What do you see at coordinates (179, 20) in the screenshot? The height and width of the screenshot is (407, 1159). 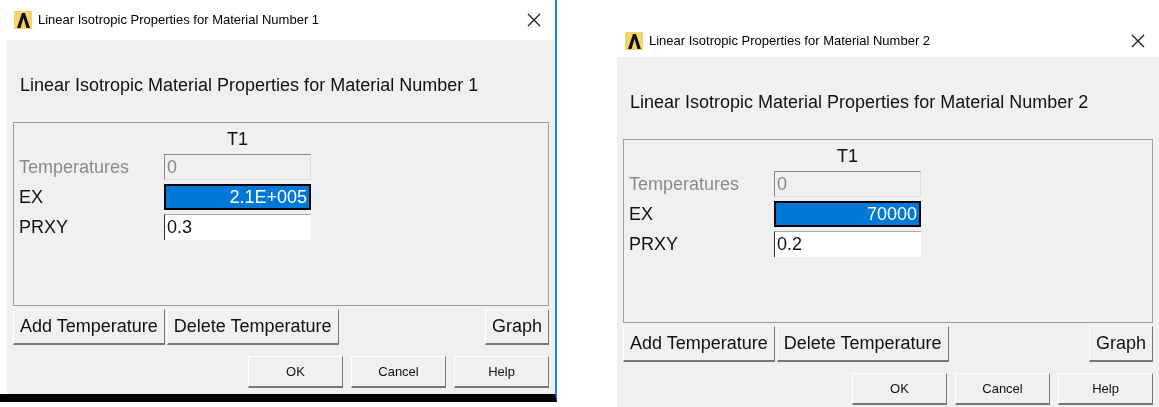 I see `window-title: Linear Isotropic Properties for Material Number 1` at bounding box center [179, 20].